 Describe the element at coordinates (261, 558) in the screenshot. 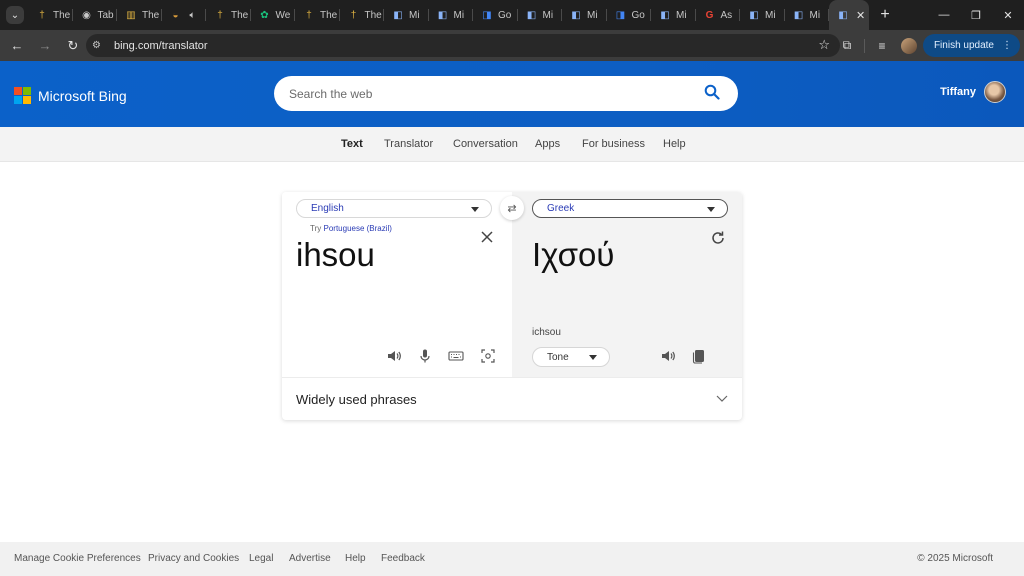

I see `footer-legal: Legal` at that location.